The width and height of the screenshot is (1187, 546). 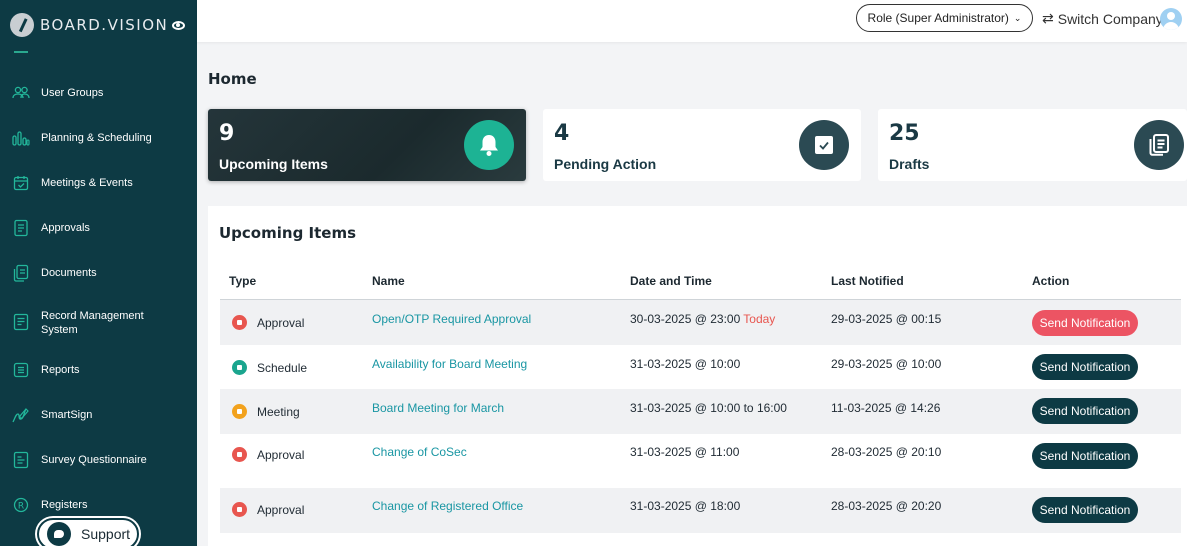 What do you see at coordinates (1032, 145) in the screenshot?
I see `stat-card-drafts: 25 Drafts` at bounding box center [1032, 145].